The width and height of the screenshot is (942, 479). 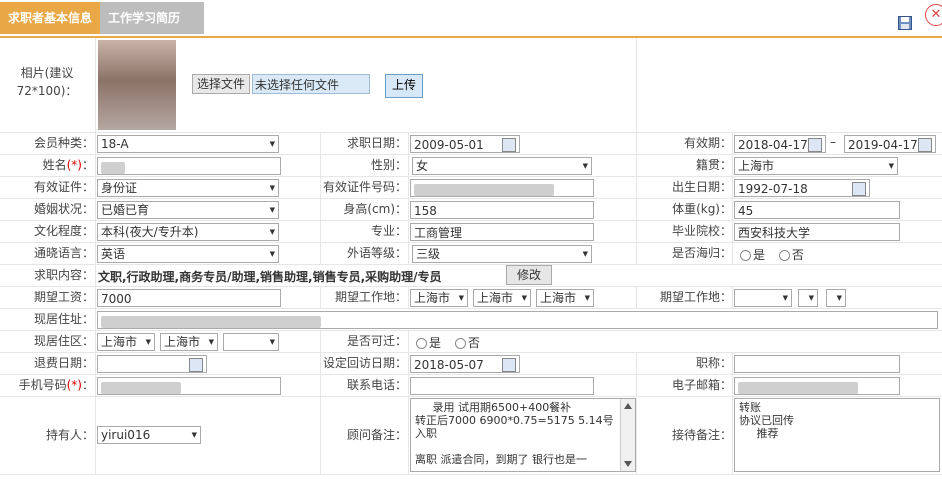 I want to click on visit-date-input: 2018-05-07, so click(x=465, y=364).